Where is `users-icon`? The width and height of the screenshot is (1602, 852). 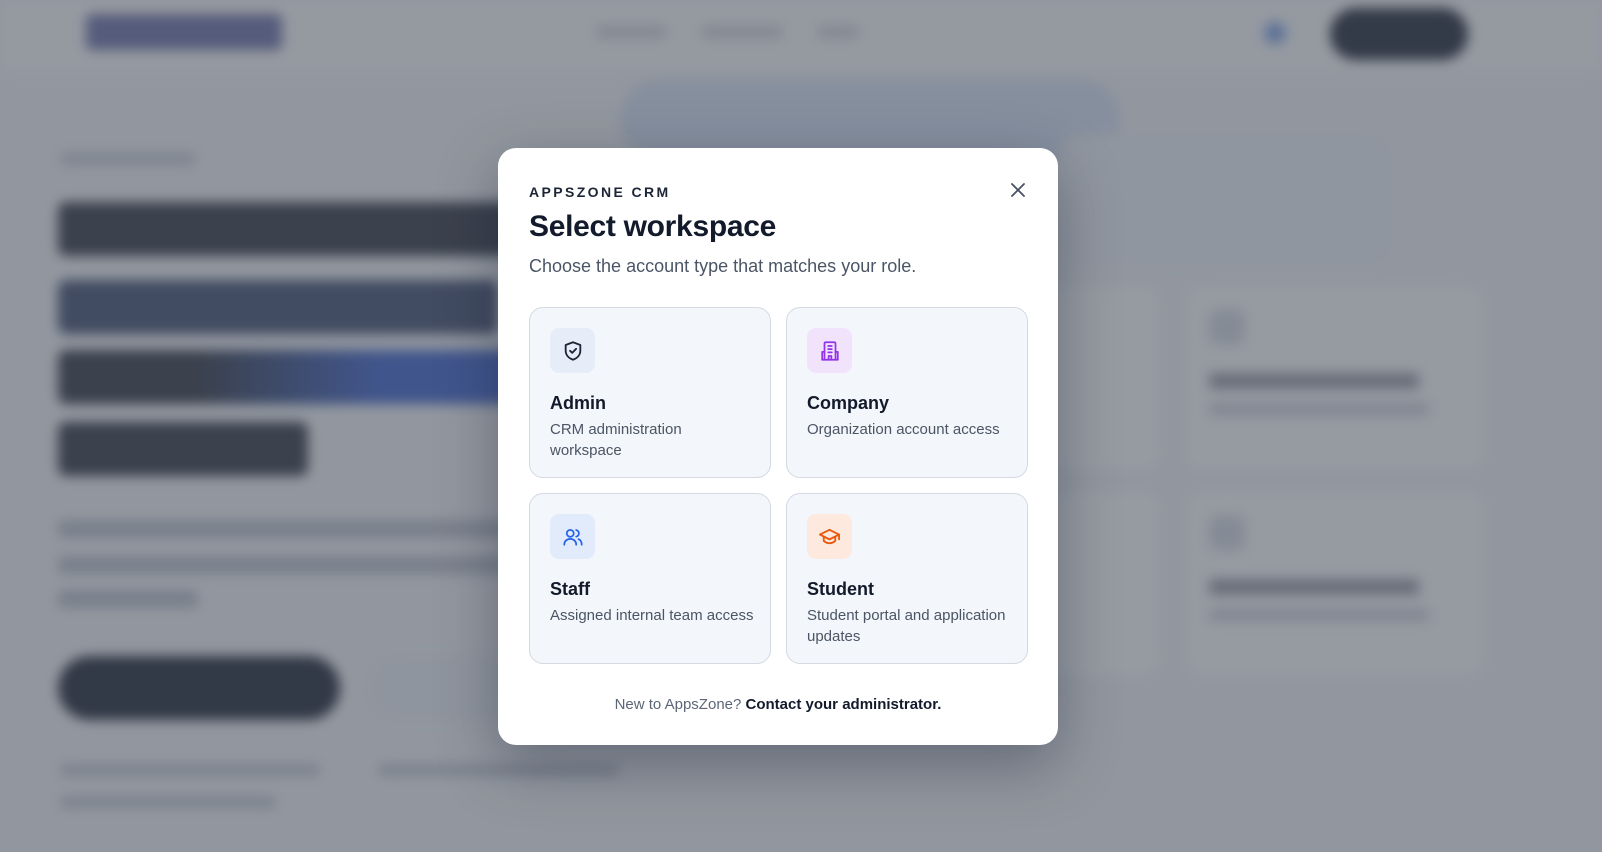 users-icon is located at coordinates (572, 537).